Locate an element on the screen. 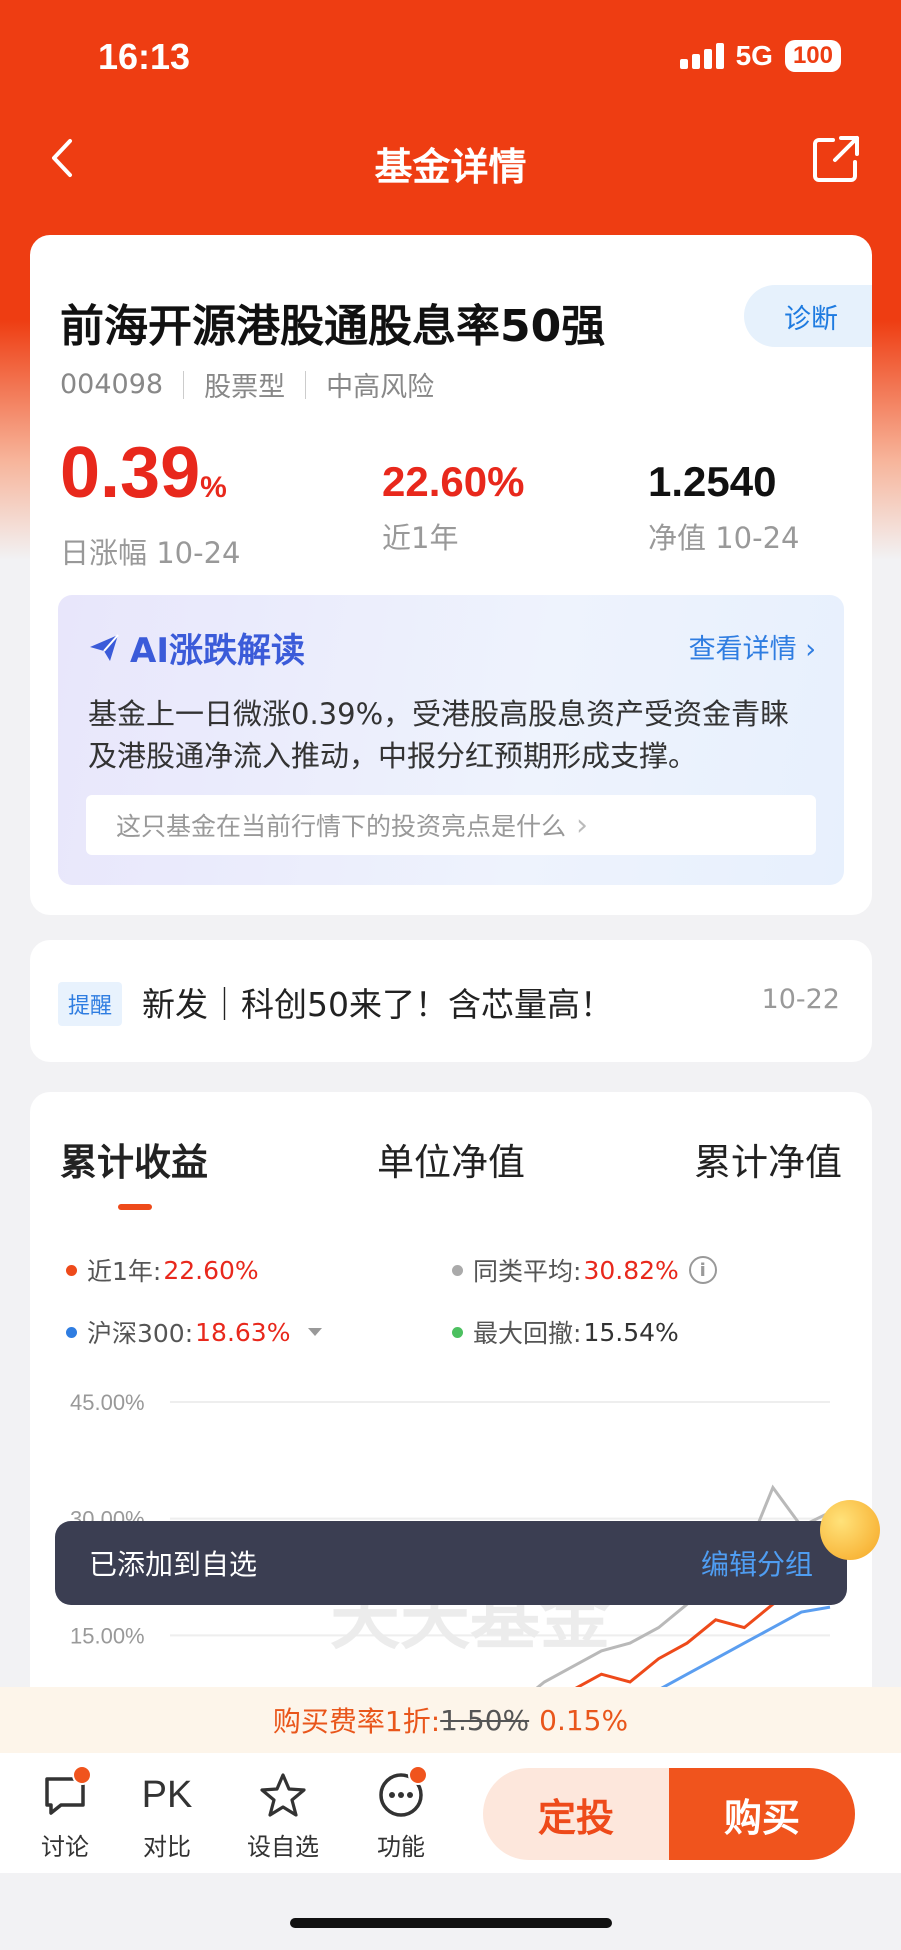  nav-value: 1.2540 is located at coordinates (712, 481).